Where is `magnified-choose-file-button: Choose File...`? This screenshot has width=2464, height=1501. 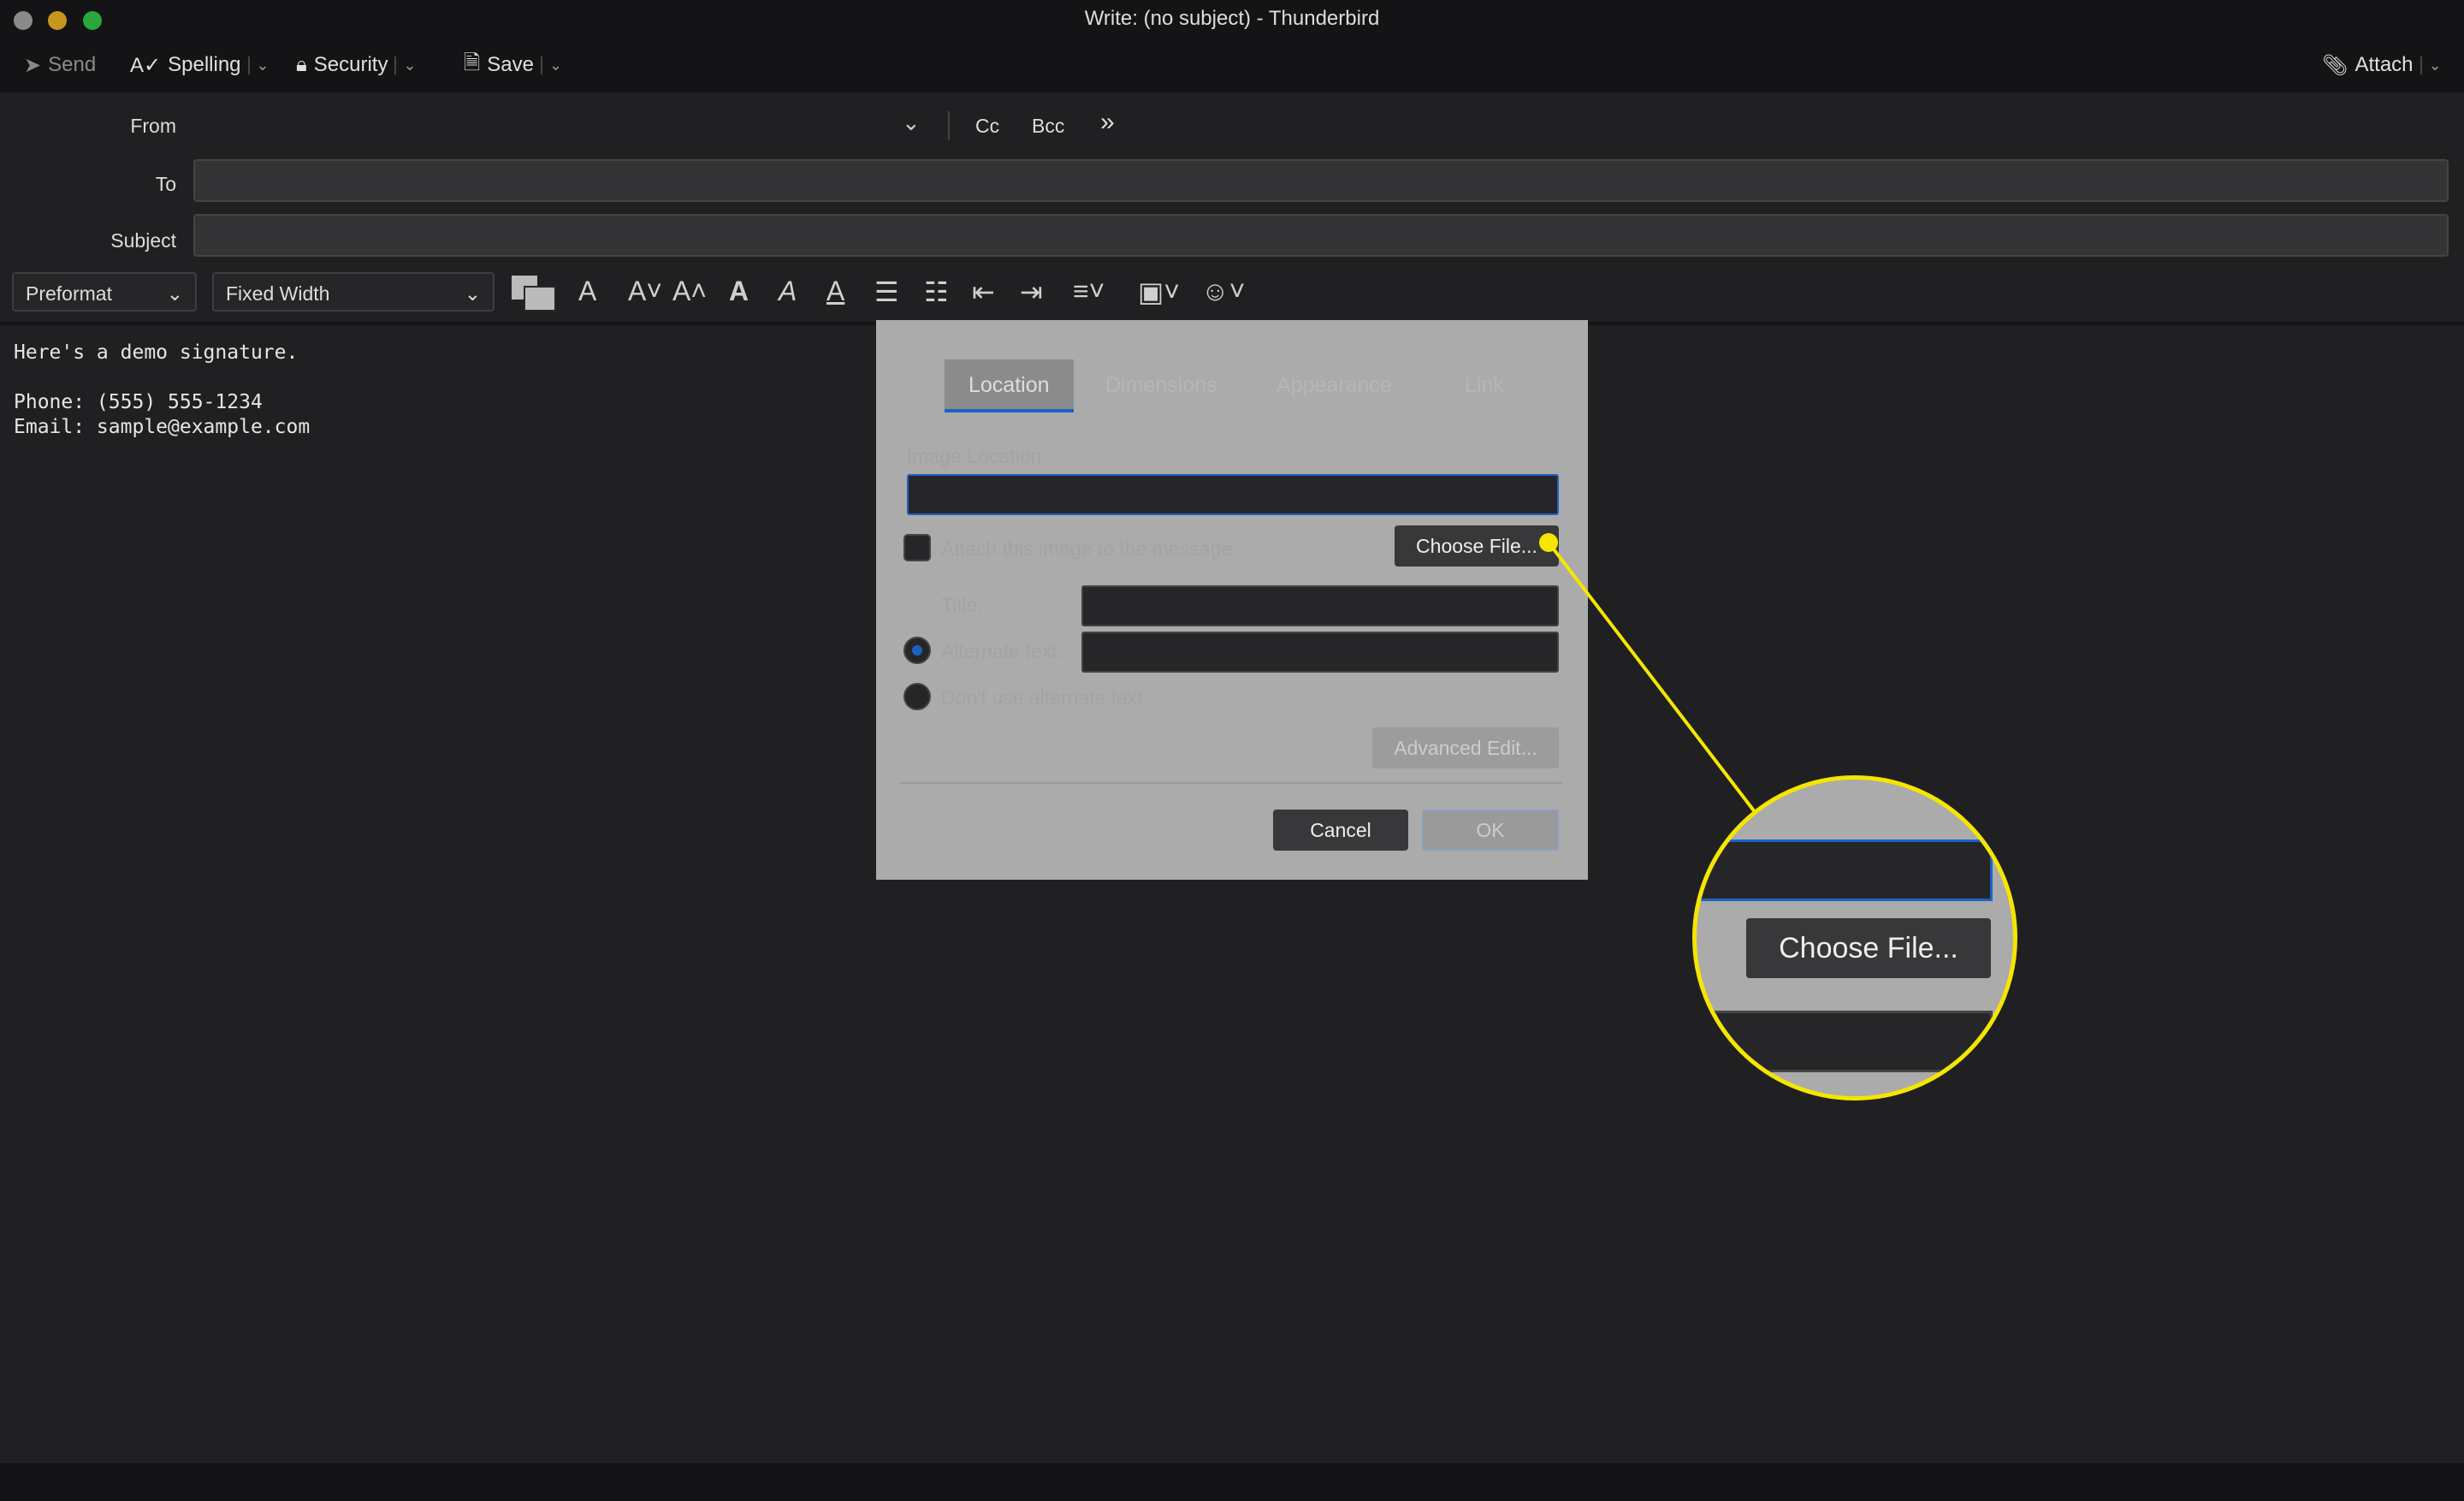 magnified-choose-file-button: Choose File... is located at coordinates (1868, 948).